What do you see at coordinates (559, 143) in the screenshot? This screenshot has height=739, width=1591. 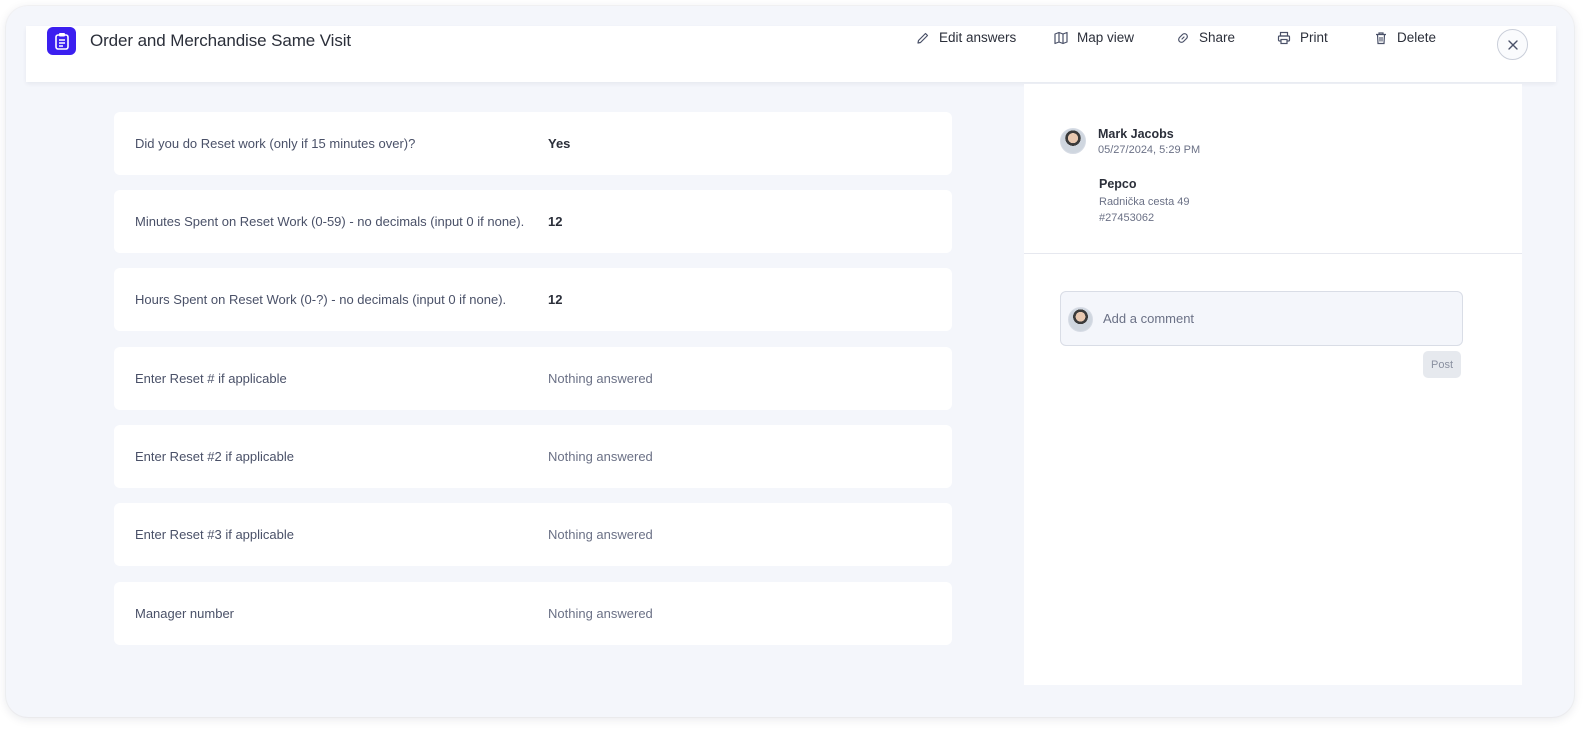 I see `answer-value: Yes` at bounding box center [559, 143].